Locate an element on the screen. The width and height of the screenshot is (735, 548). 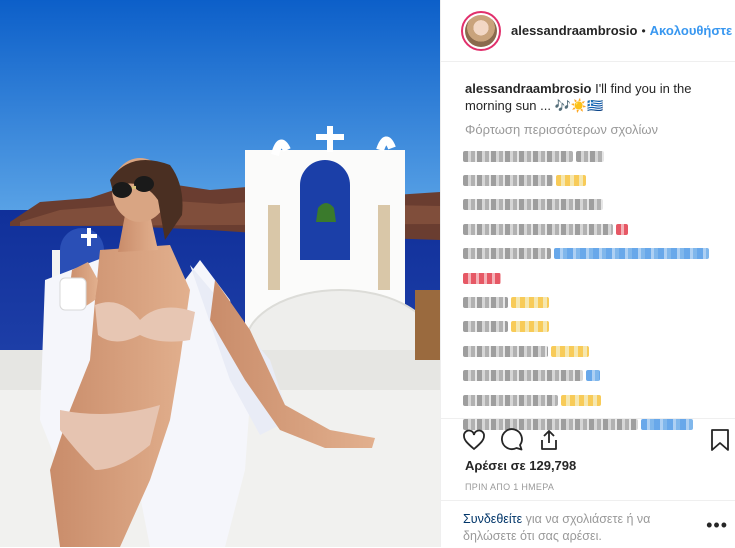
like-button is located at coordinates (474, 440).